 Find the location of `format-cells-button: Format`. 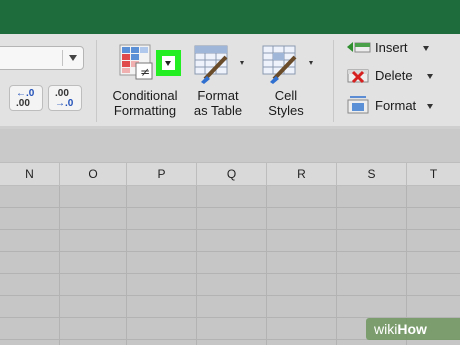

format-cells-button: Format is located at coordinates (391, 106).